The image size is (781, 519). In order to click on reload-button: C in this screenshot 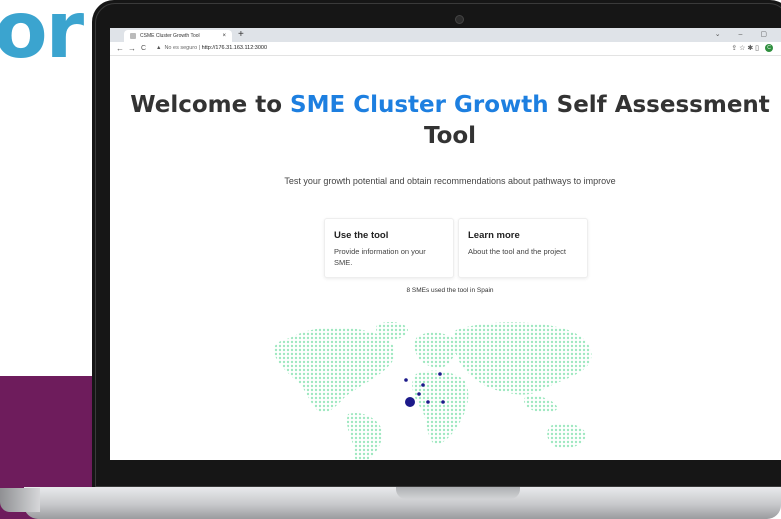, I will do `click(143, 48)`.